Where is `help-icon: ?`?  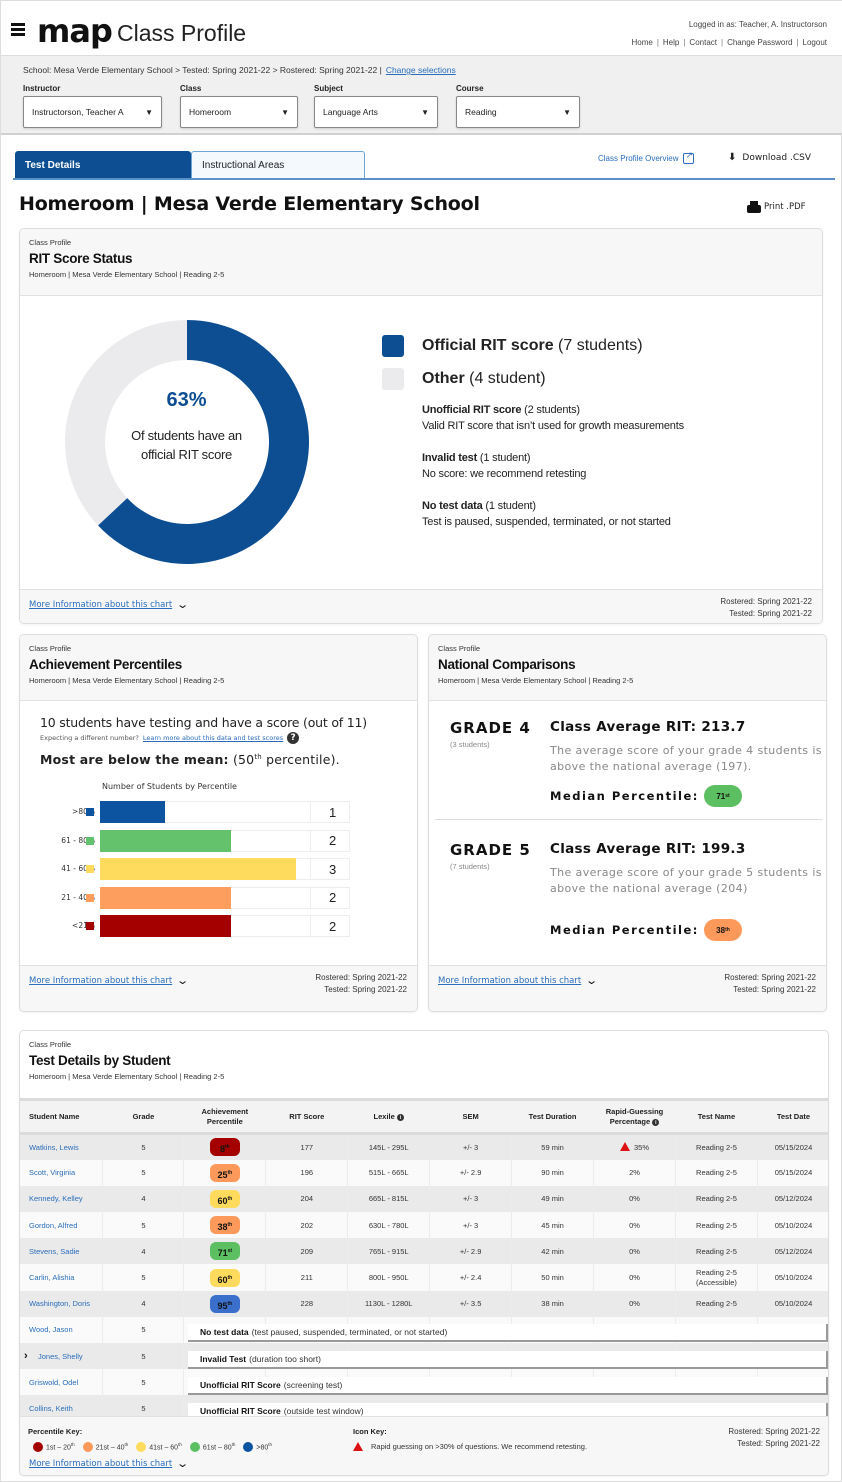
help-icon: ? is located at coordinates (293, 738).